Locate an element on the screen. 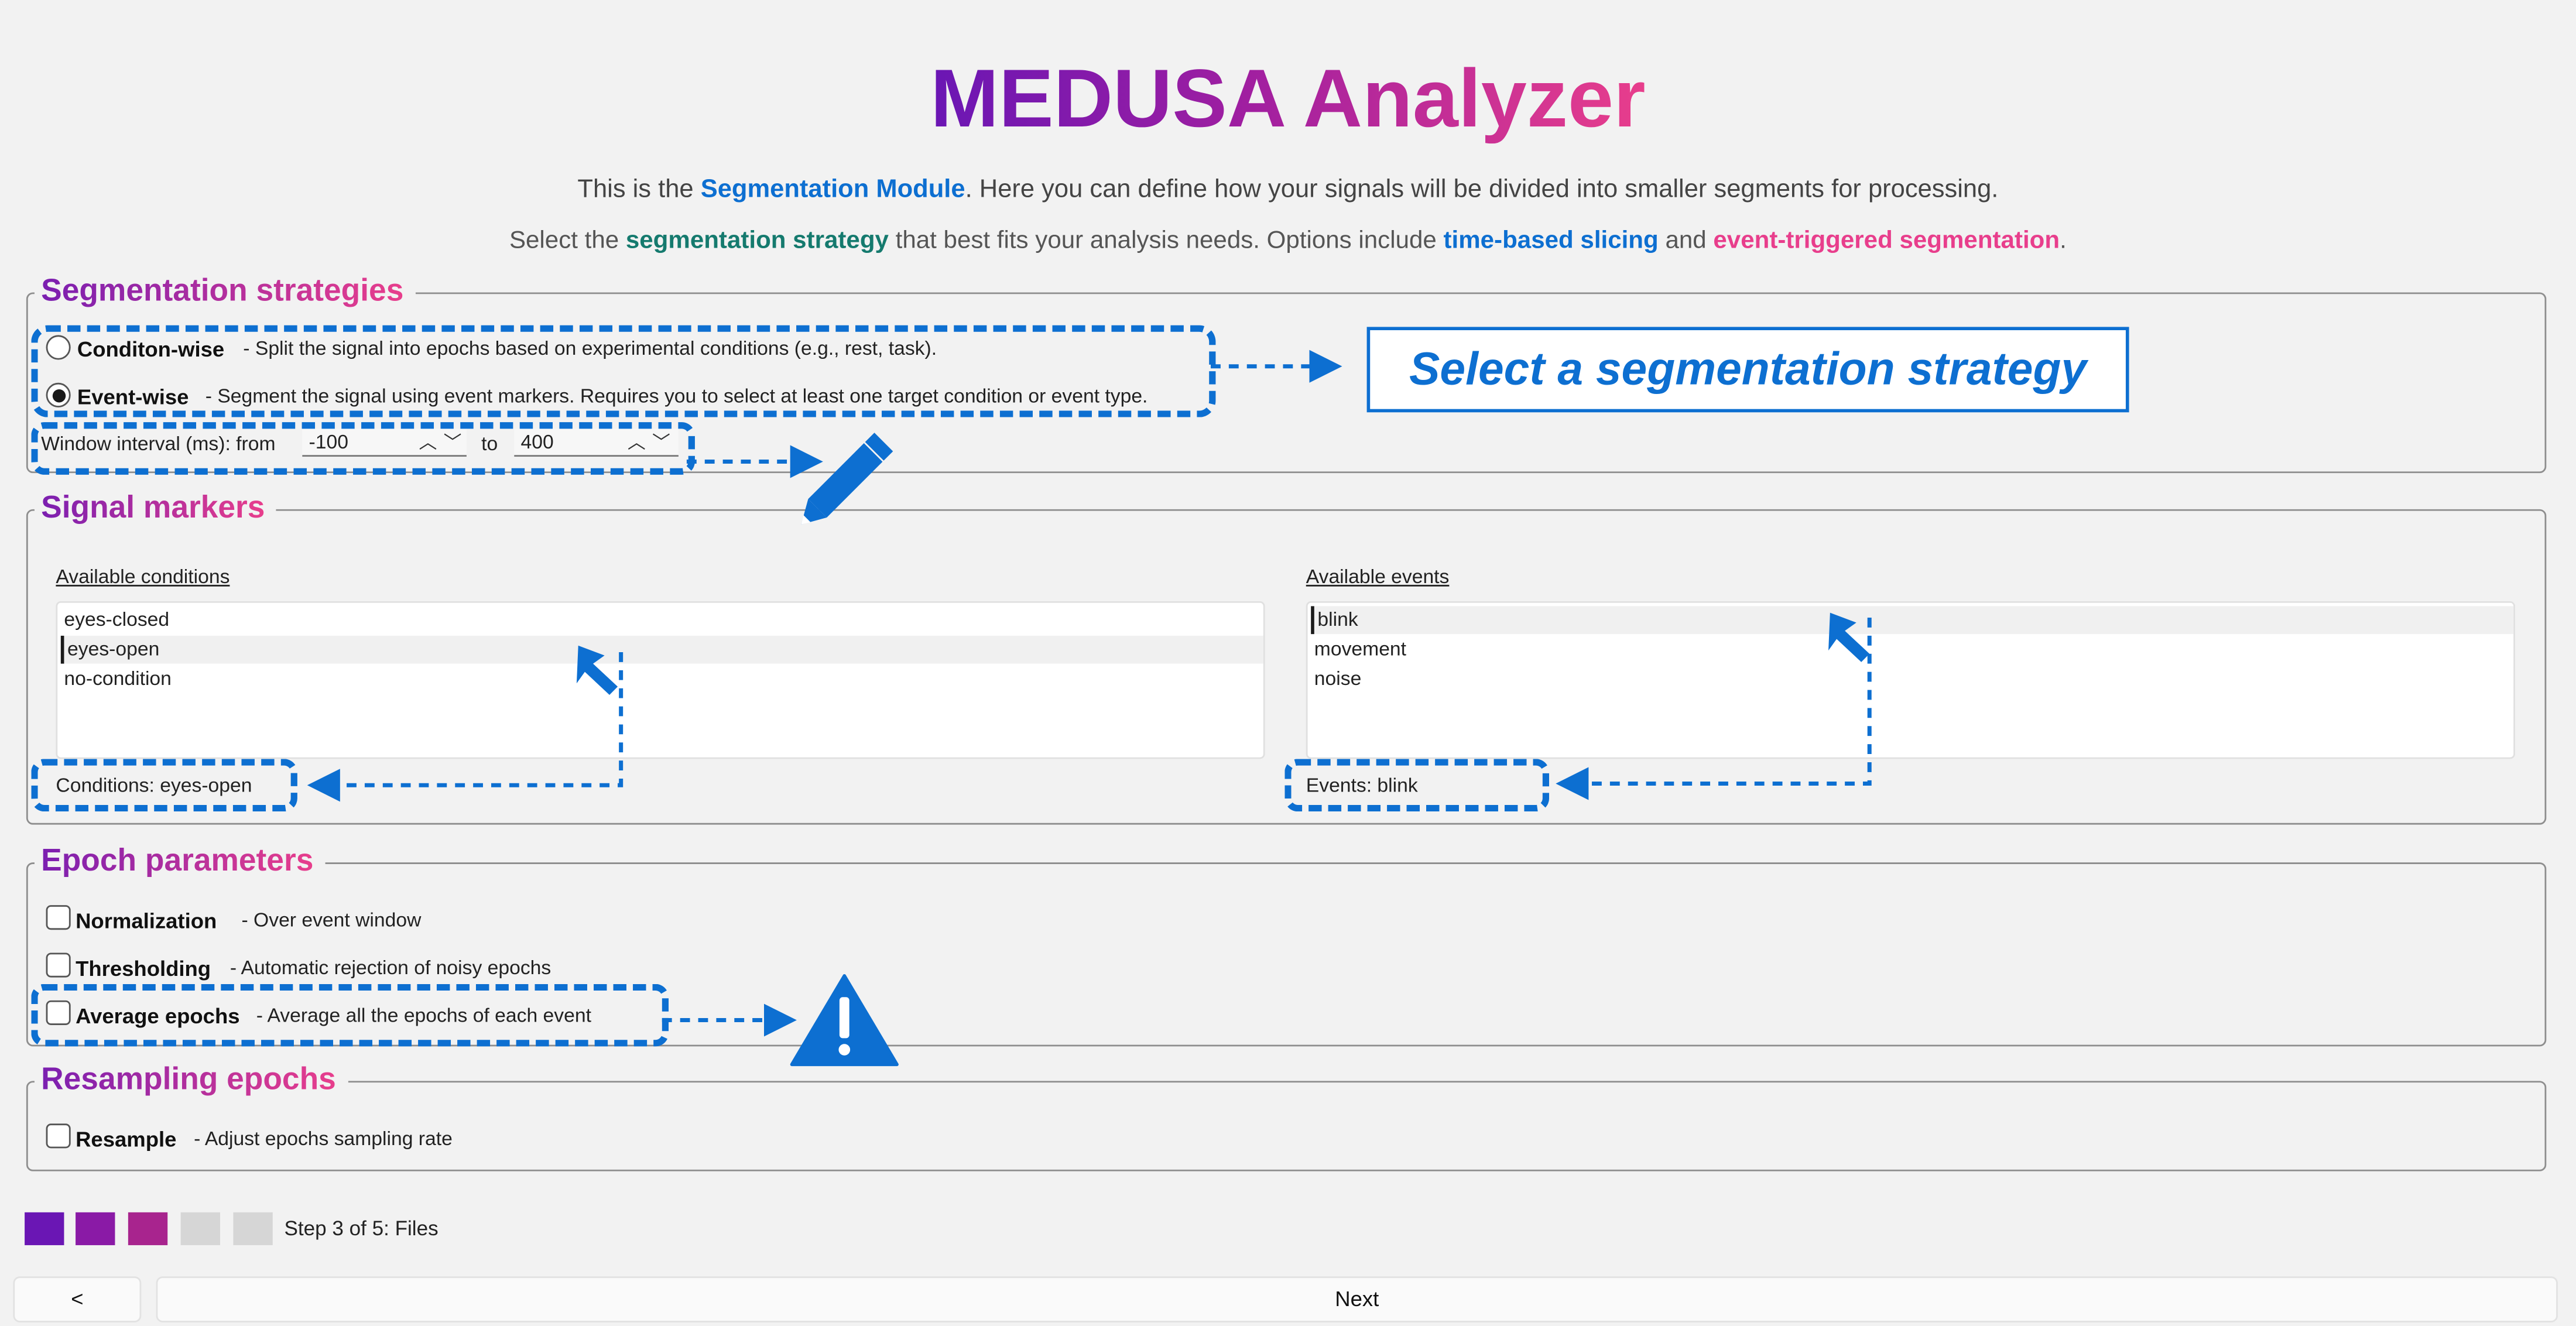 The height and width of the screenshot is (1326, 2576). back-button: < is located at coordinates (77, 1299).